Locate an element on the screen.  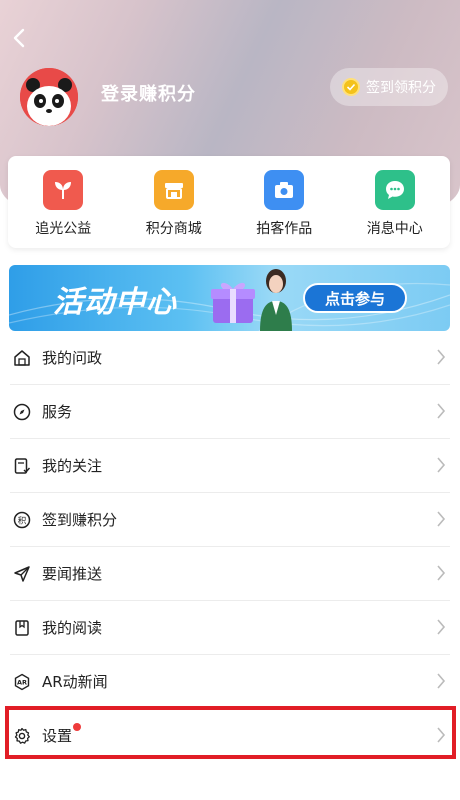
gear-icon is located at coordinates (22, 736).